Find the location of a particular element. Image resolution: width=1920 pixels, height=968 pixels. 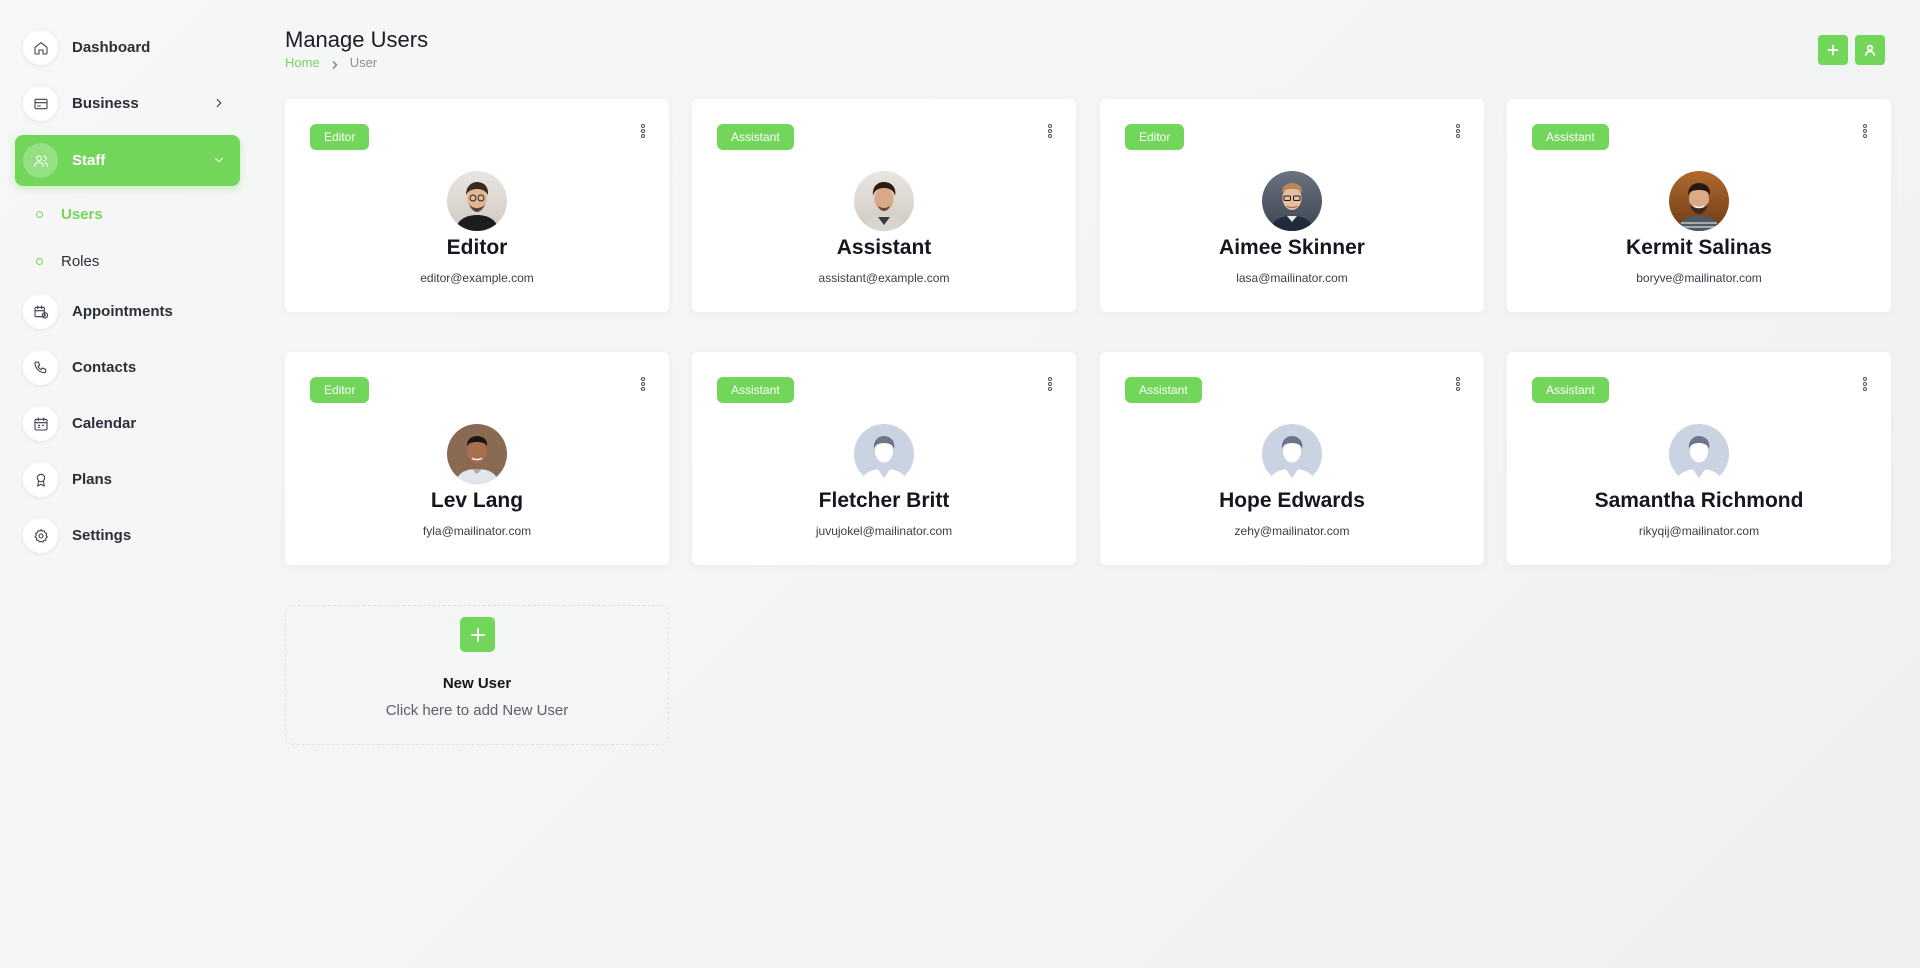

user-email: boryve@mailinator.com is located at coordinates (1699, 278).